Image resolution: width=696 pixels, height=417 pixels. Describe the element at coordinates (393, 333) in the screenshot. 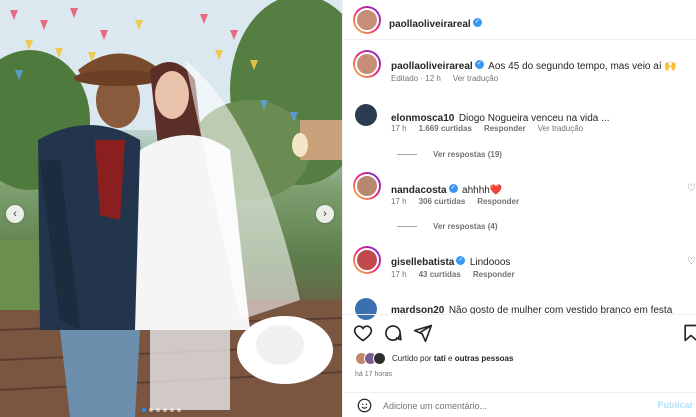

I see `comment-icon` at that location.